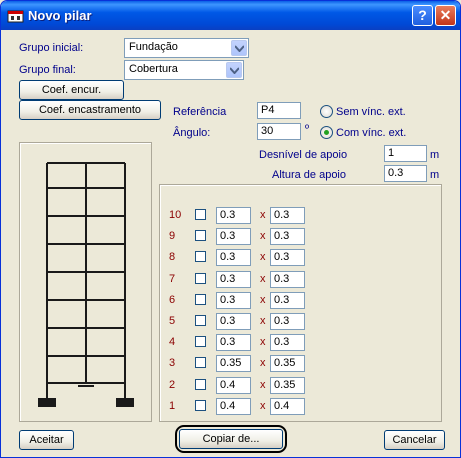  I want to click on window-title: Novo pilar, so click(60, 15).